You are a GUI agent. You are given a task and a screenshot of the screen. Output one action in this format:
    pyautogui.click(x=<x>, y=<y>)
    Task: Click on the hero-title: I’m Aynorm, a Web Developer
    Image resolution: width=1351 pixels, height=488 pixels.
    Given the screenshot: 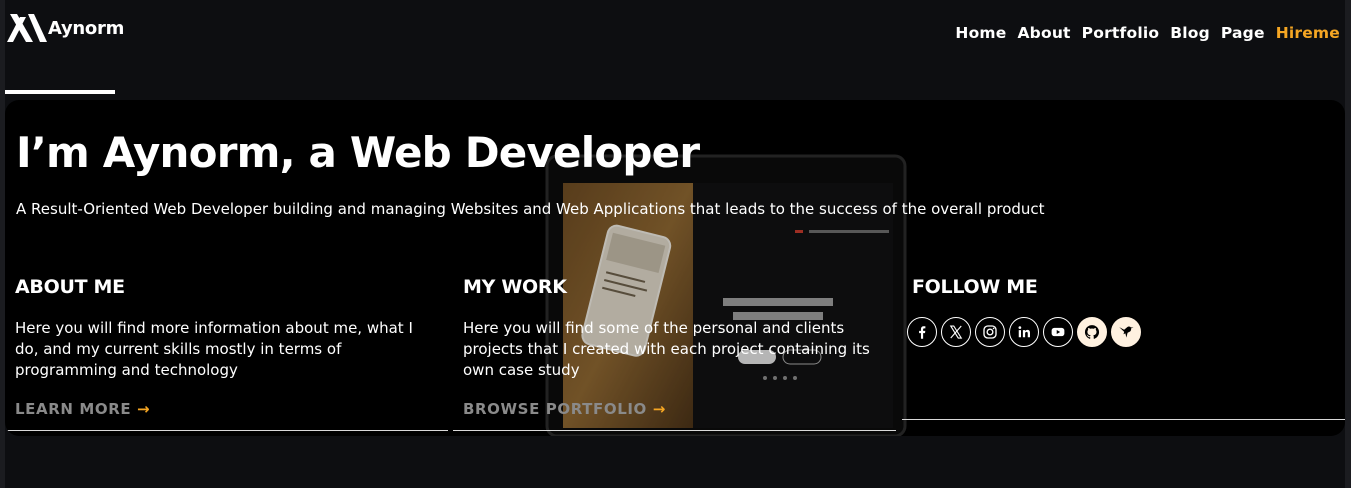 What is the action you would take?
    pyautogui.click(x=358, y=152)
    